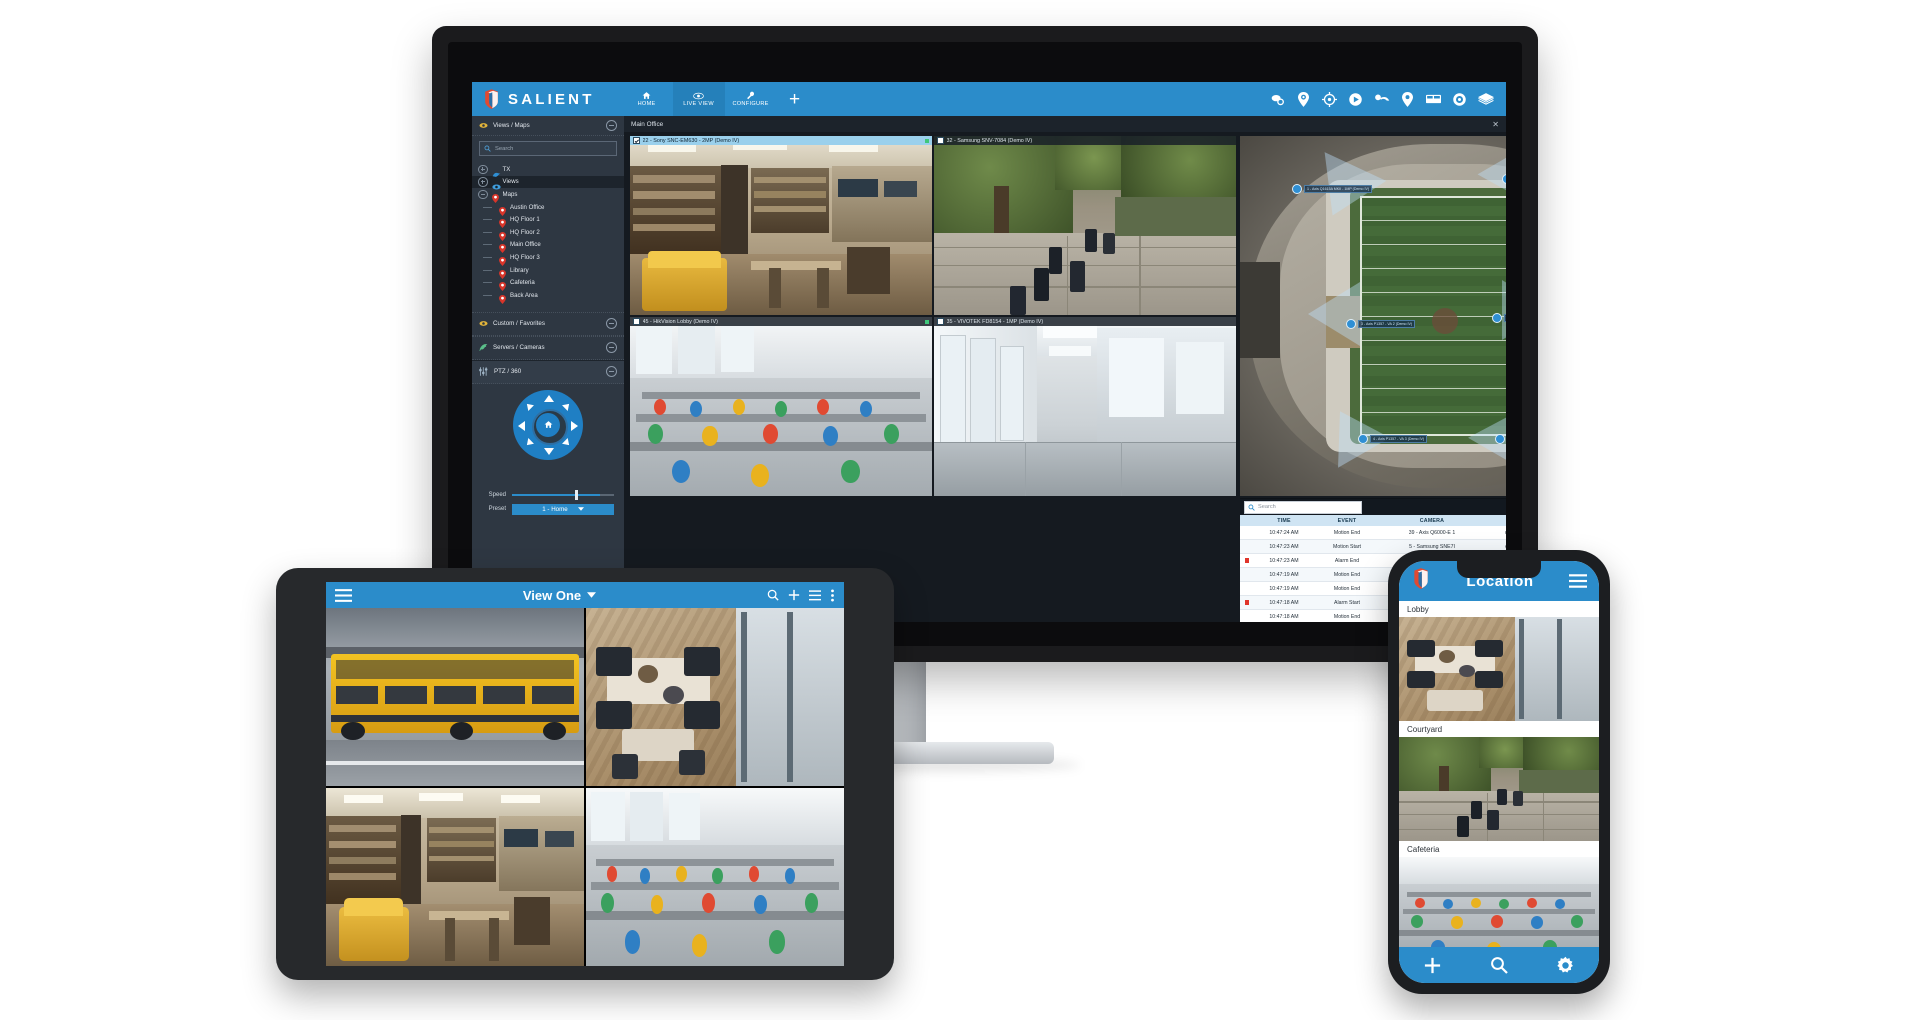  What do you see at coordinates (815, 595) in the screenshot?
I see `list-icon` at bounding box center [815, 595].